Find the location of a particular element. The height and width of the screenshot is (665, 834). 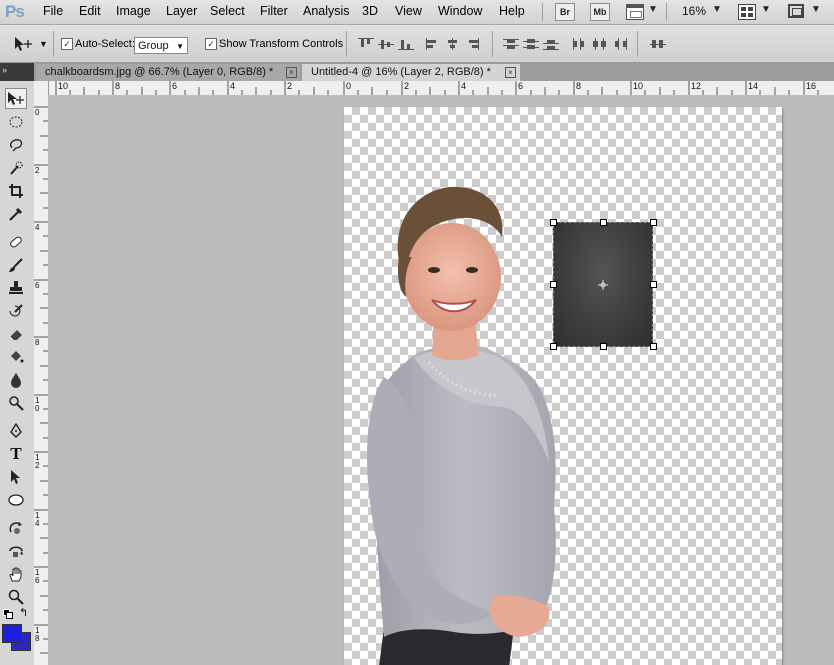

lasso-tool-icon is located at coordinates (16, 144).